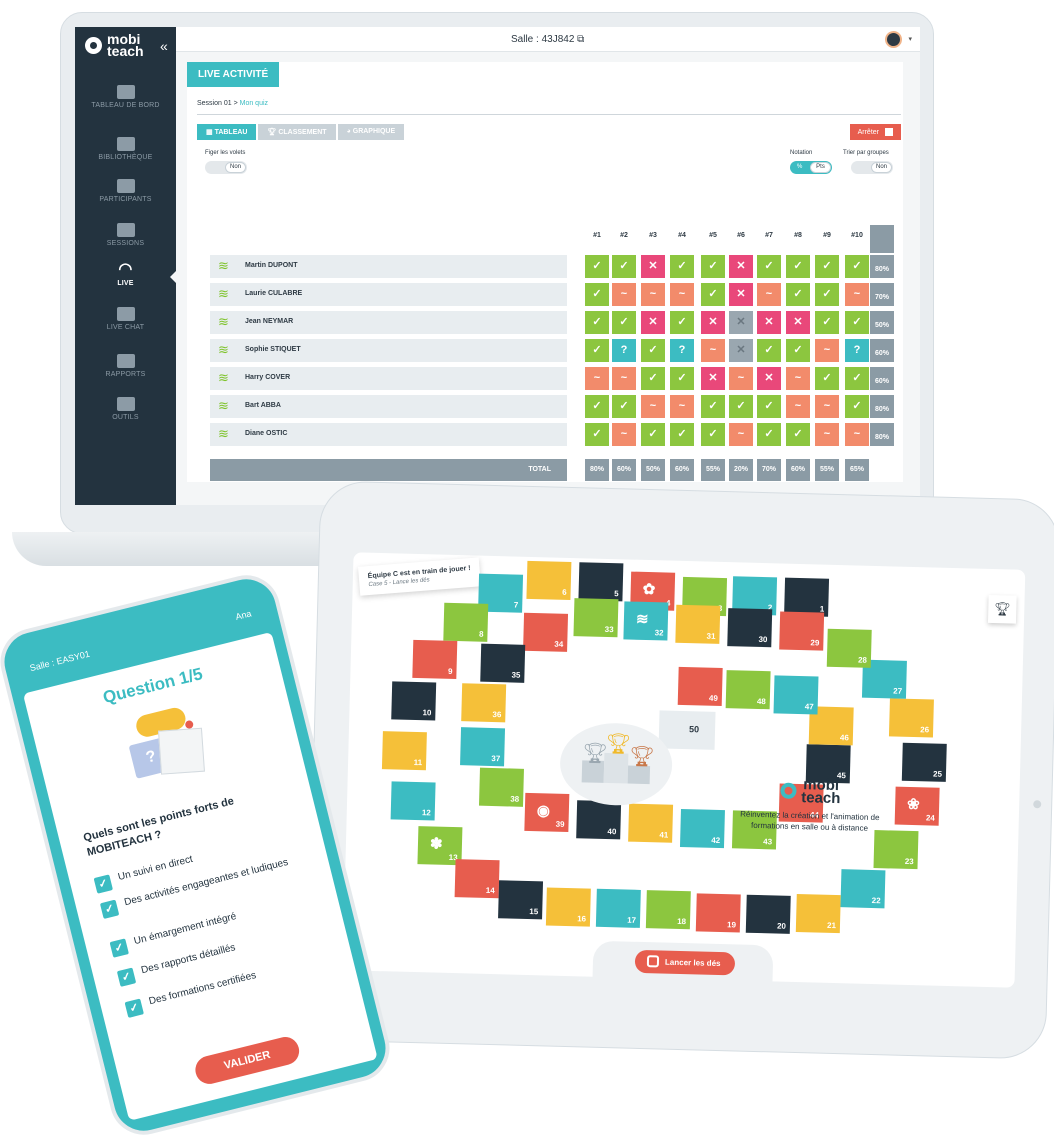  What do you see at coordinates (872, 167) in the screenshot?
I see `group-toggle: Non` at bounding box center [872, 167].